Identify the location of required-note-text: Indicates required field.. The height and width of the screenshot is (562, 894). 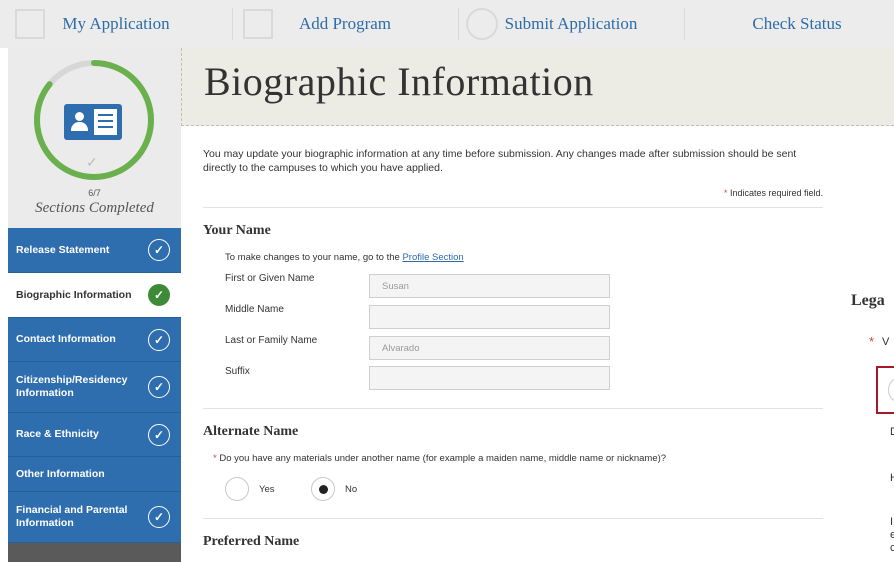
(776, 193).